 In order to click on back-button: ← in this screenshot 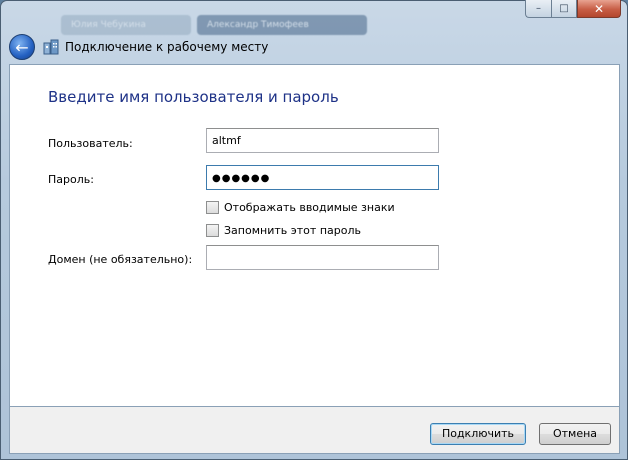, I will do `click(22, 47)`.